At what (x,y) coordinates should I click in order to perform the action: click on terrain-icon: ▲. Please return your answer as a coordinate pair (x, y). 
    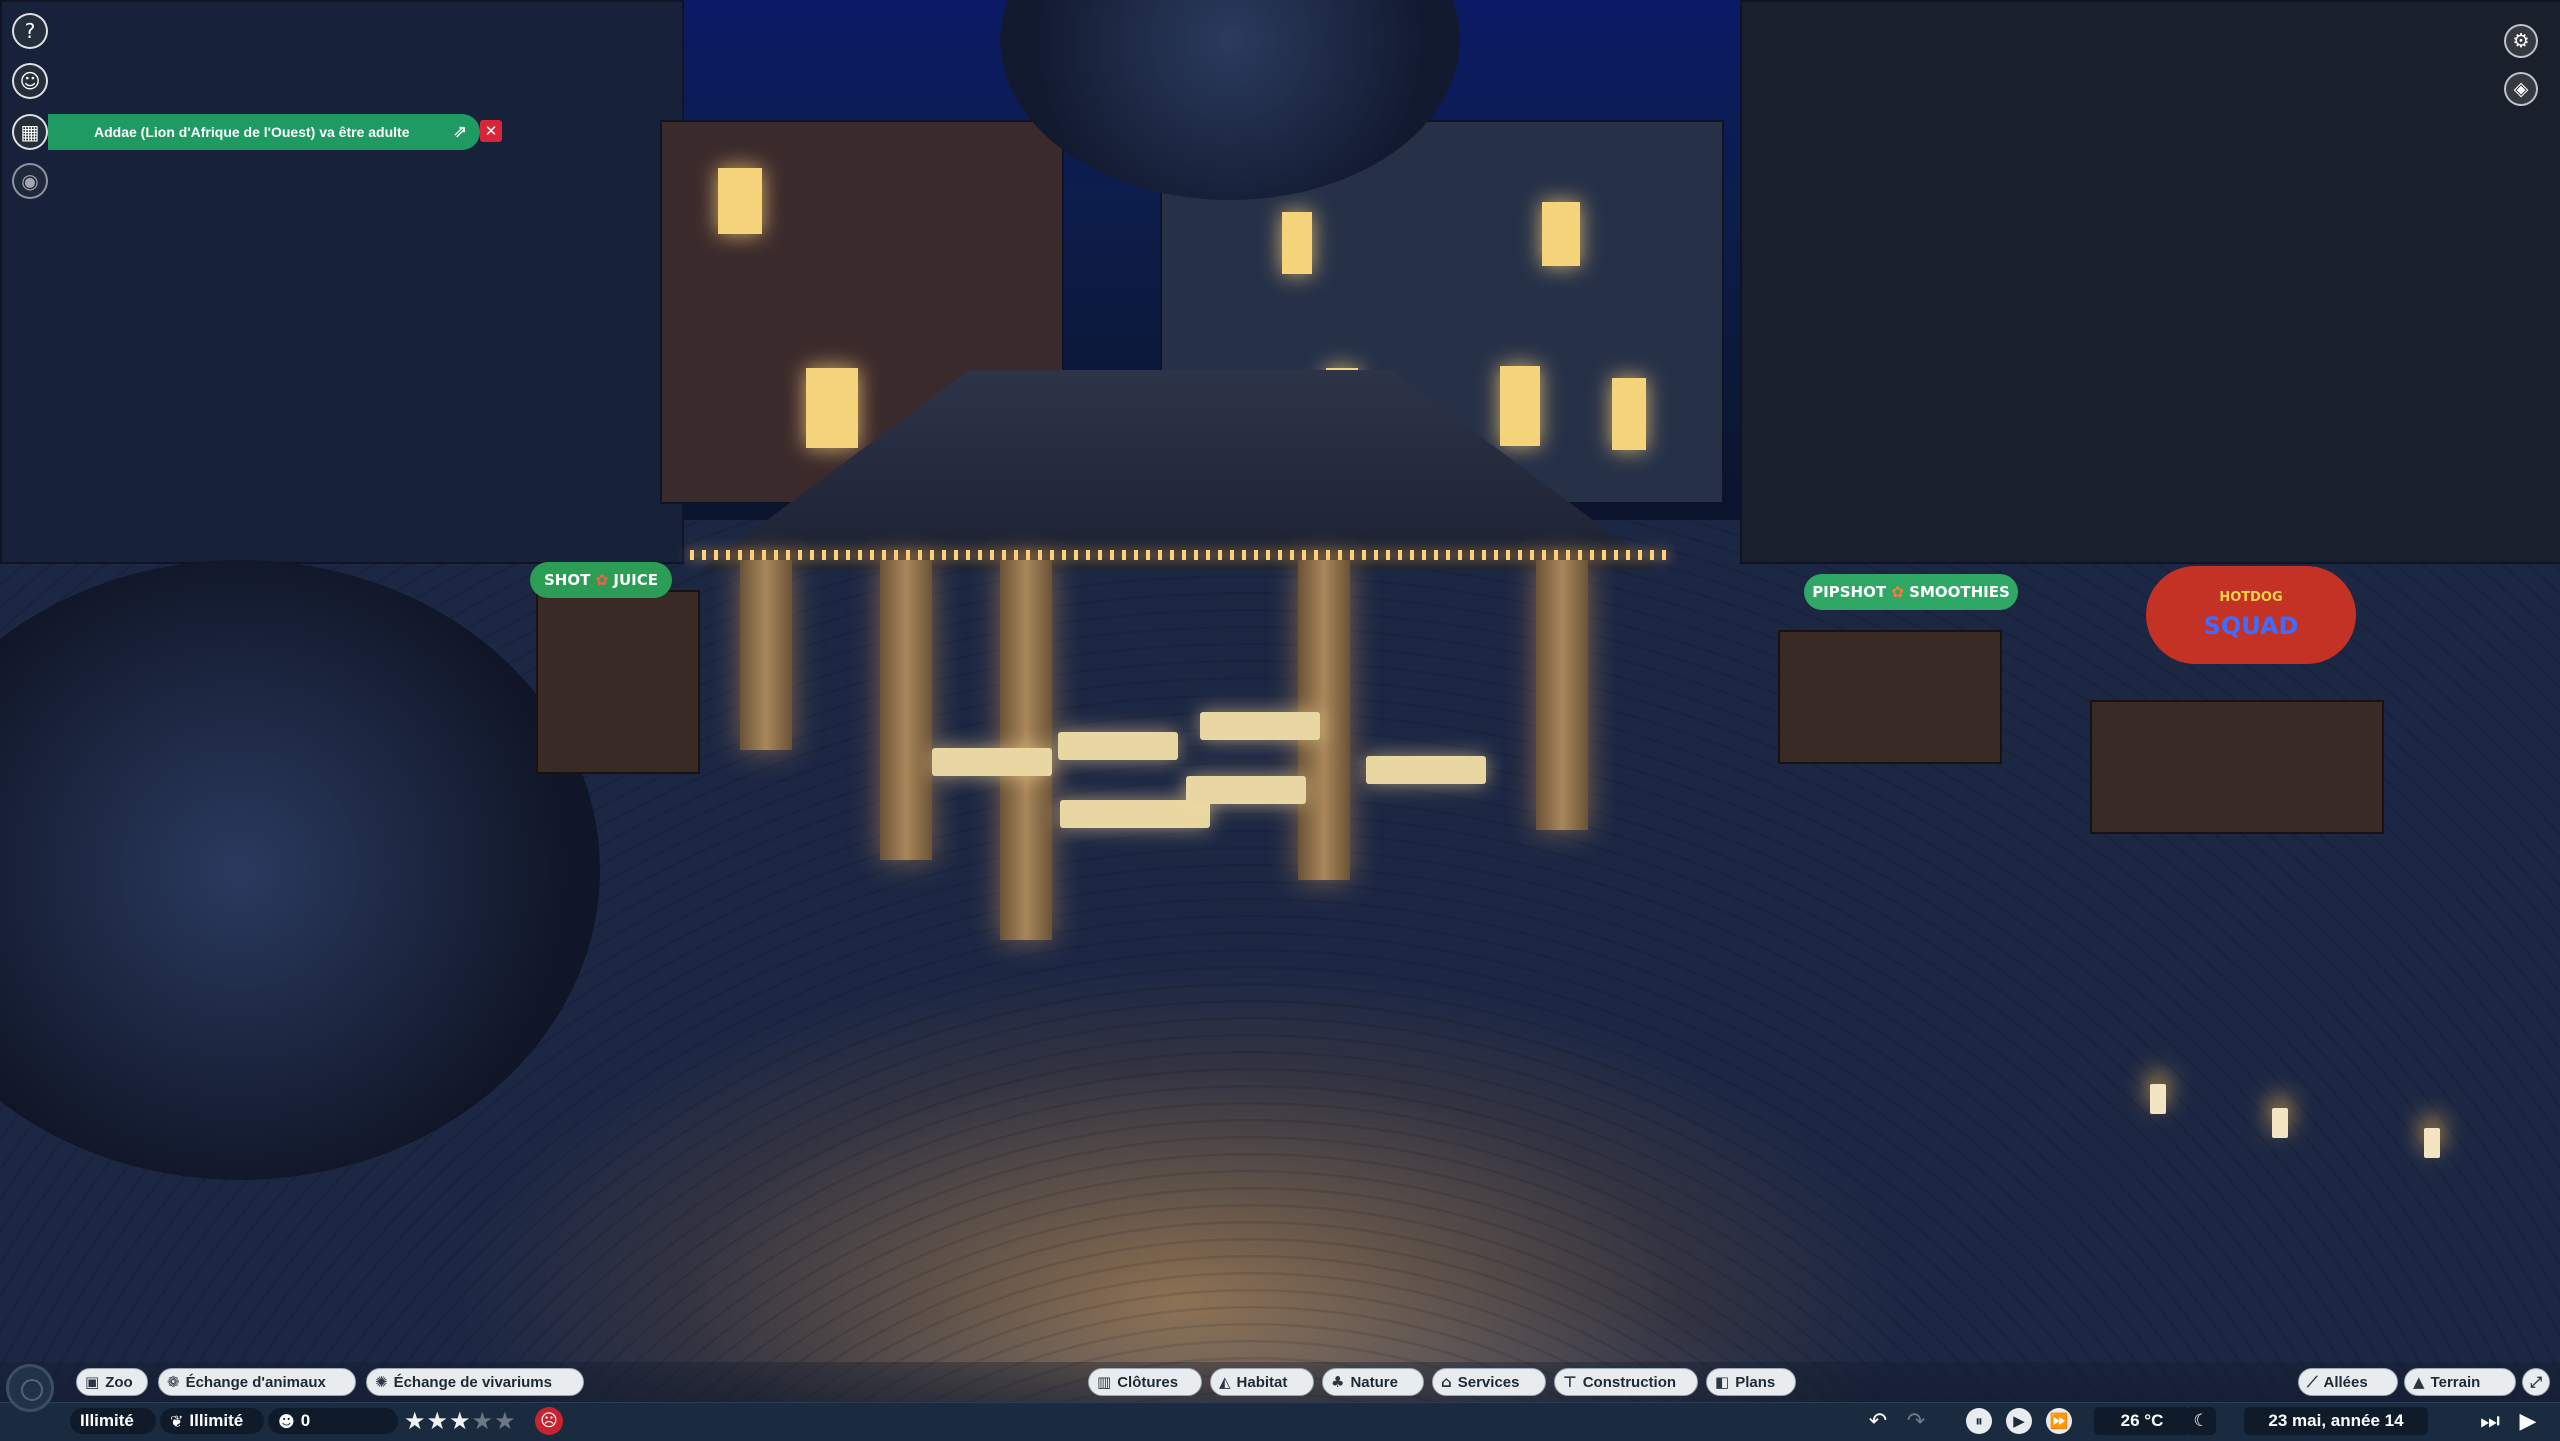
    Looking at the image, I should click on (2419, 1382).